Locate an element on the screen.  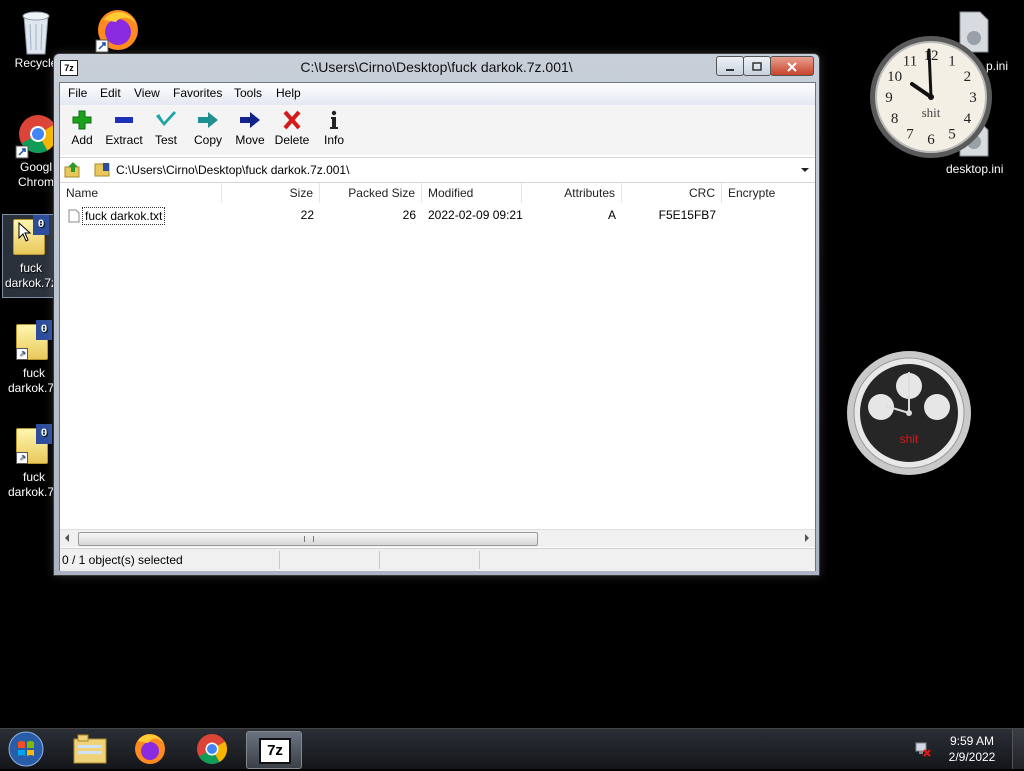
menu-file: File is located at coordinates (77, 93).